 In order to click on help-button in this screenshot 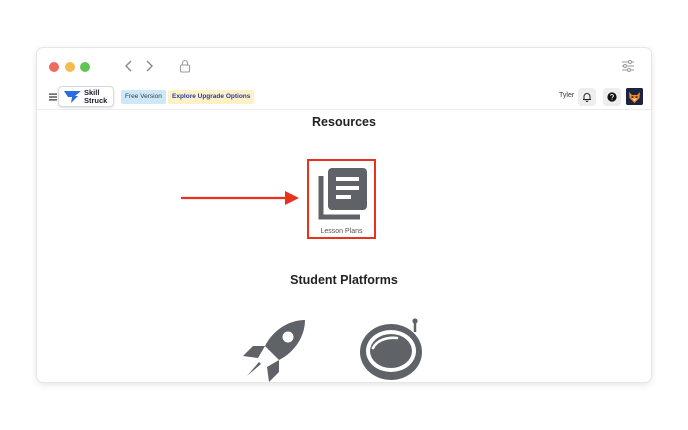, I will do `click(612, 97)`.